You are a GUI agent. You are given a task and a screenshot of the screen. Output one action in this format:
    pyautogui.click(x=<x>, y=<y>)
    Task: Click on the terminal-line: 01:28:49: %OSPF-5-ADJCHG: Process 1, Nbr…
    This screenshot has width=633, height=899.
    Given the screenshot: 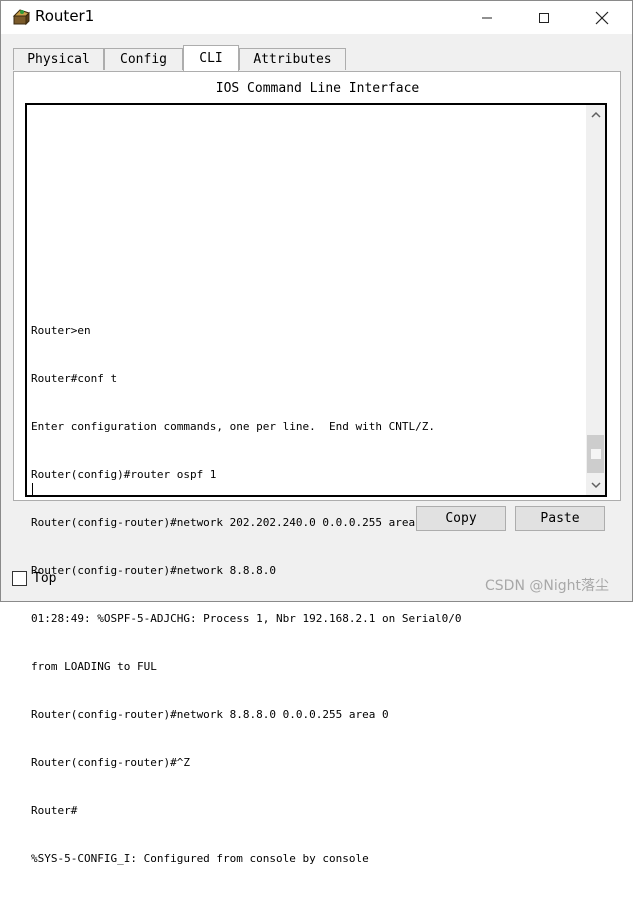 What is the action you would take?
    pyautogui.click(x=246, y=618)
    